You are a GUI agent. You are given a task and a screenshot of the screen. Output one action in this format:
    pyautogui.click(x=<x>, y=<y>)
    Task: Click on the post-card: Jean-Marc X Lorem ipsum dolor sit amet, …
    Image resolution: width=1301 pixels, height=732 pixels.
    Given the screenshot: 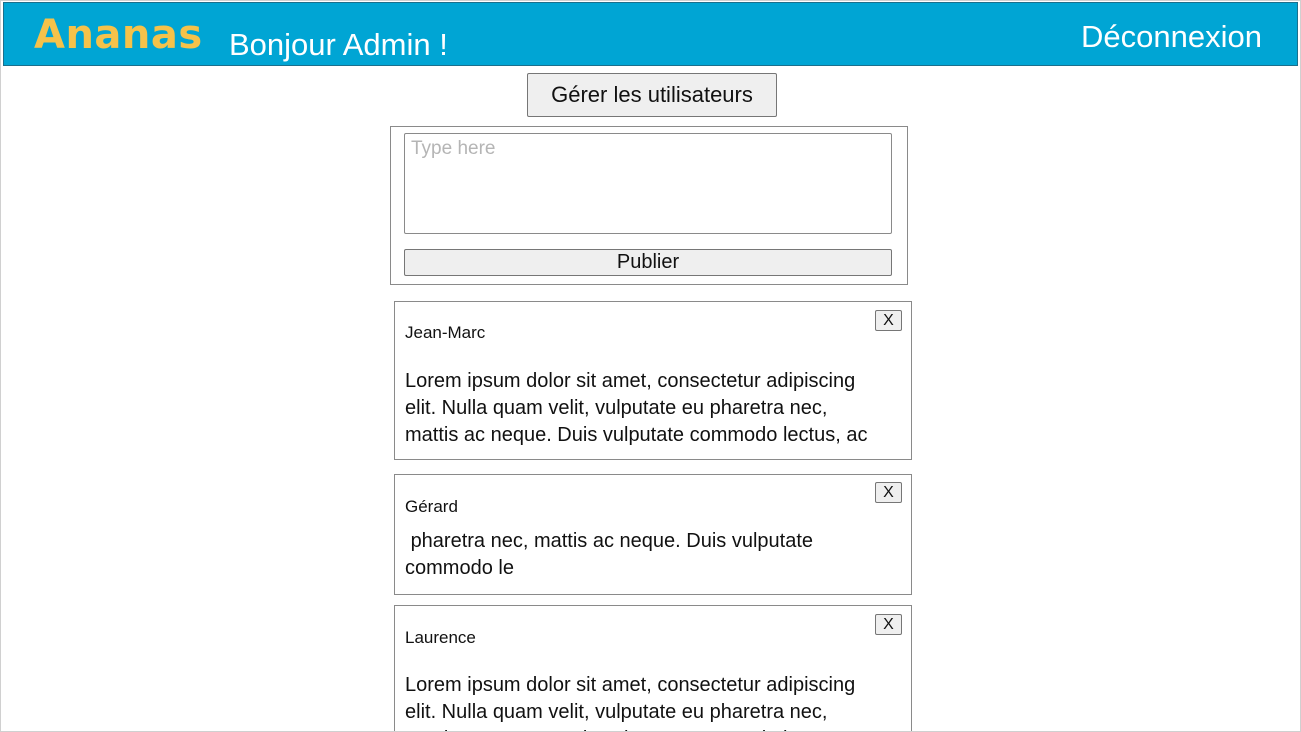 What is the action you would take?
    pyautogui.click(x=653, y=380)
    